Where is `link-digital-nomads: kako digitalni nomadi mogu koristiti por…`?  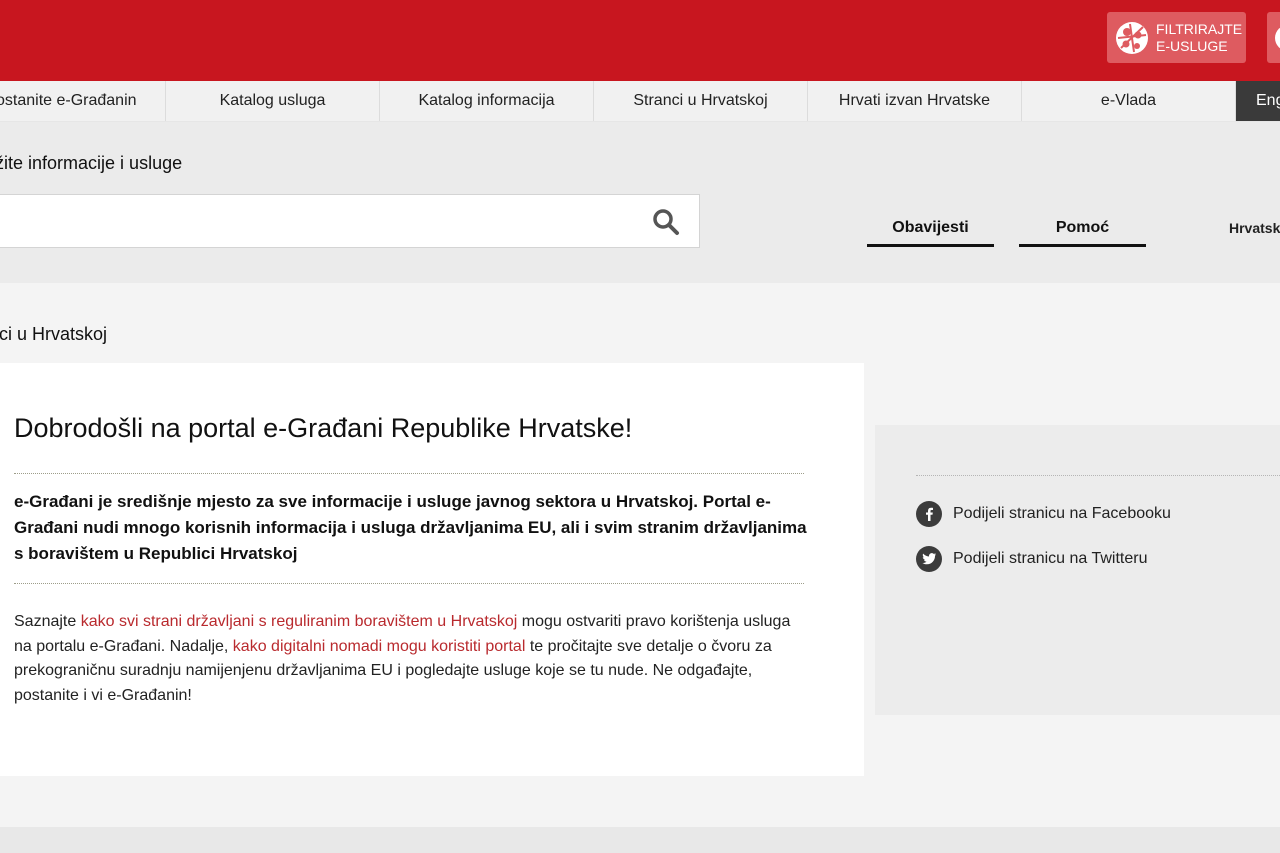
link-digital-nomads: kako digitalni nomadi mogu koristiti por… is located at coordinates (379, 646).